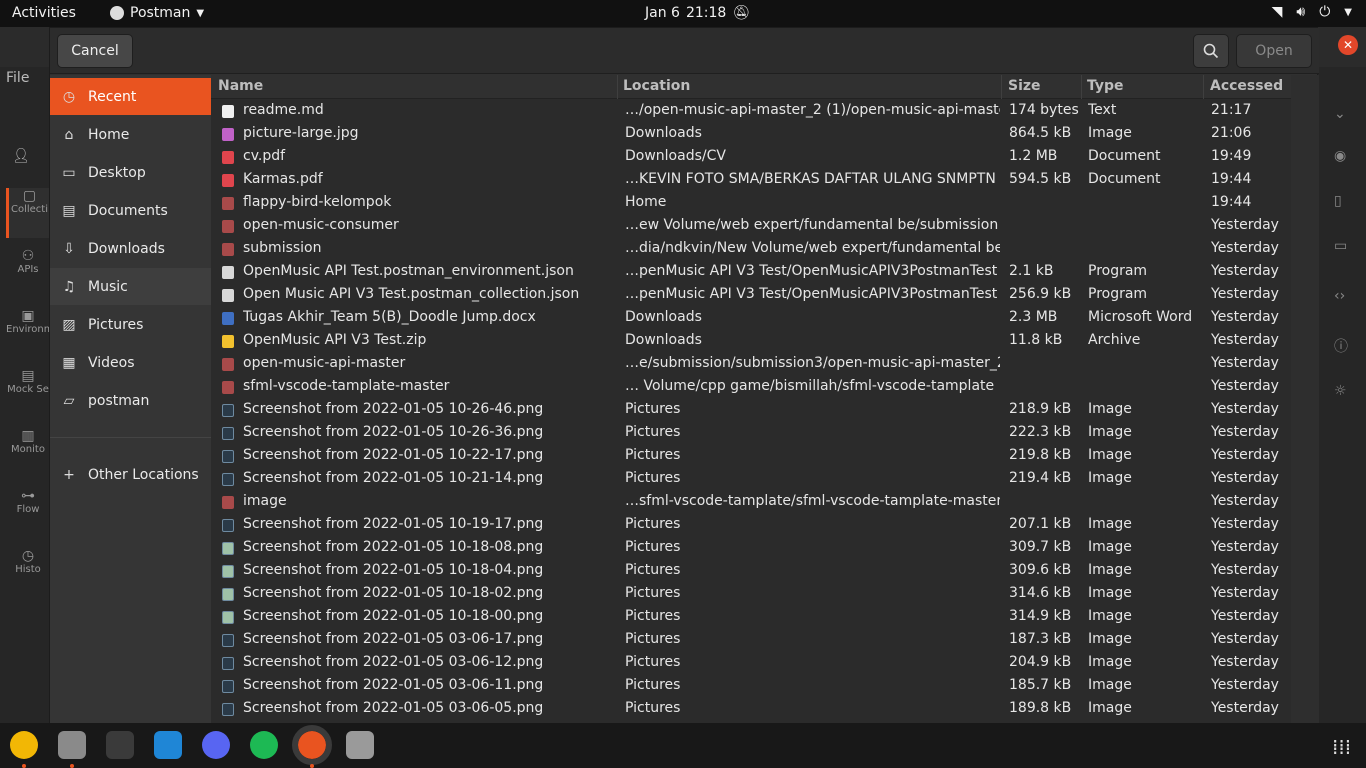 The image size is (1366, 768). Describe the element at coordinates (1341, 346) in the screenshot. I see `info-icon: ⓘ` at that location.